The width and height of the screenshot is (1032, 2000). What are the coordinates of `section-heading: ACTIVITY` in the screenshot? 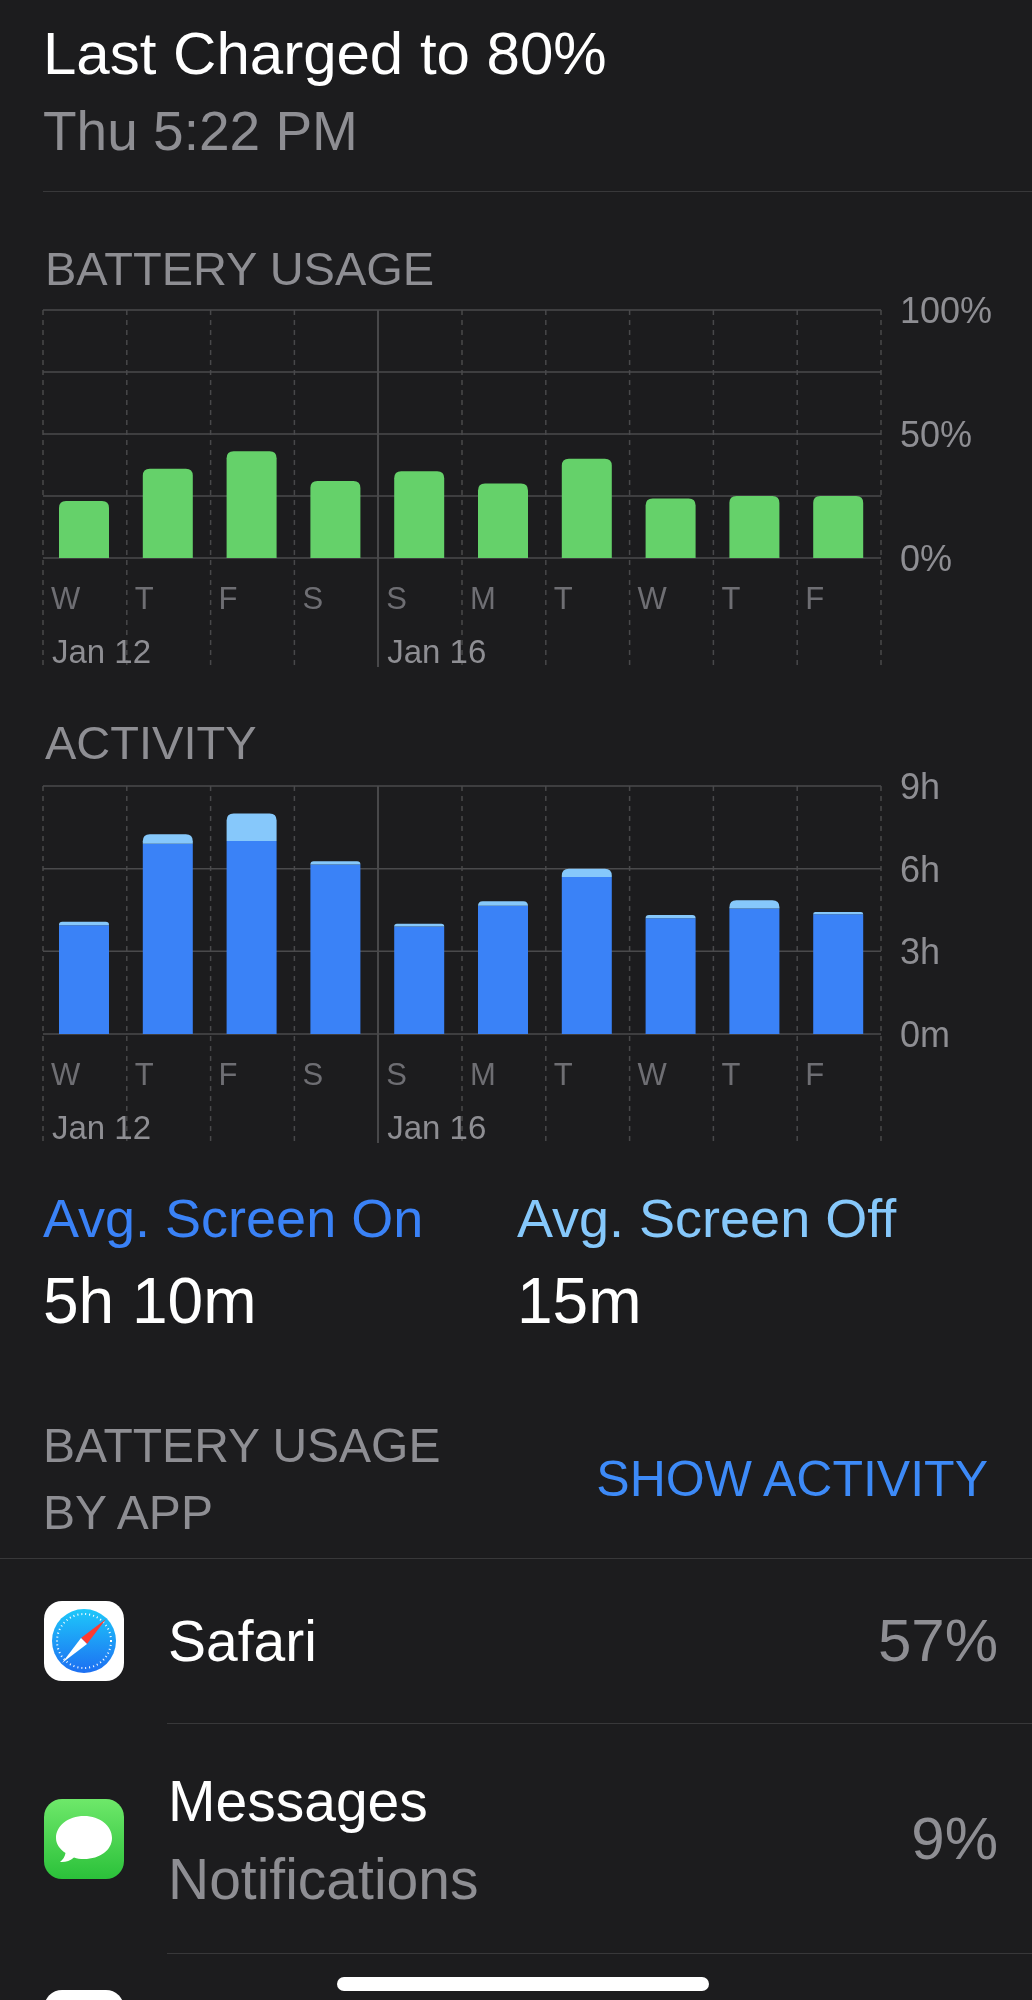 It's located at (151, 743).